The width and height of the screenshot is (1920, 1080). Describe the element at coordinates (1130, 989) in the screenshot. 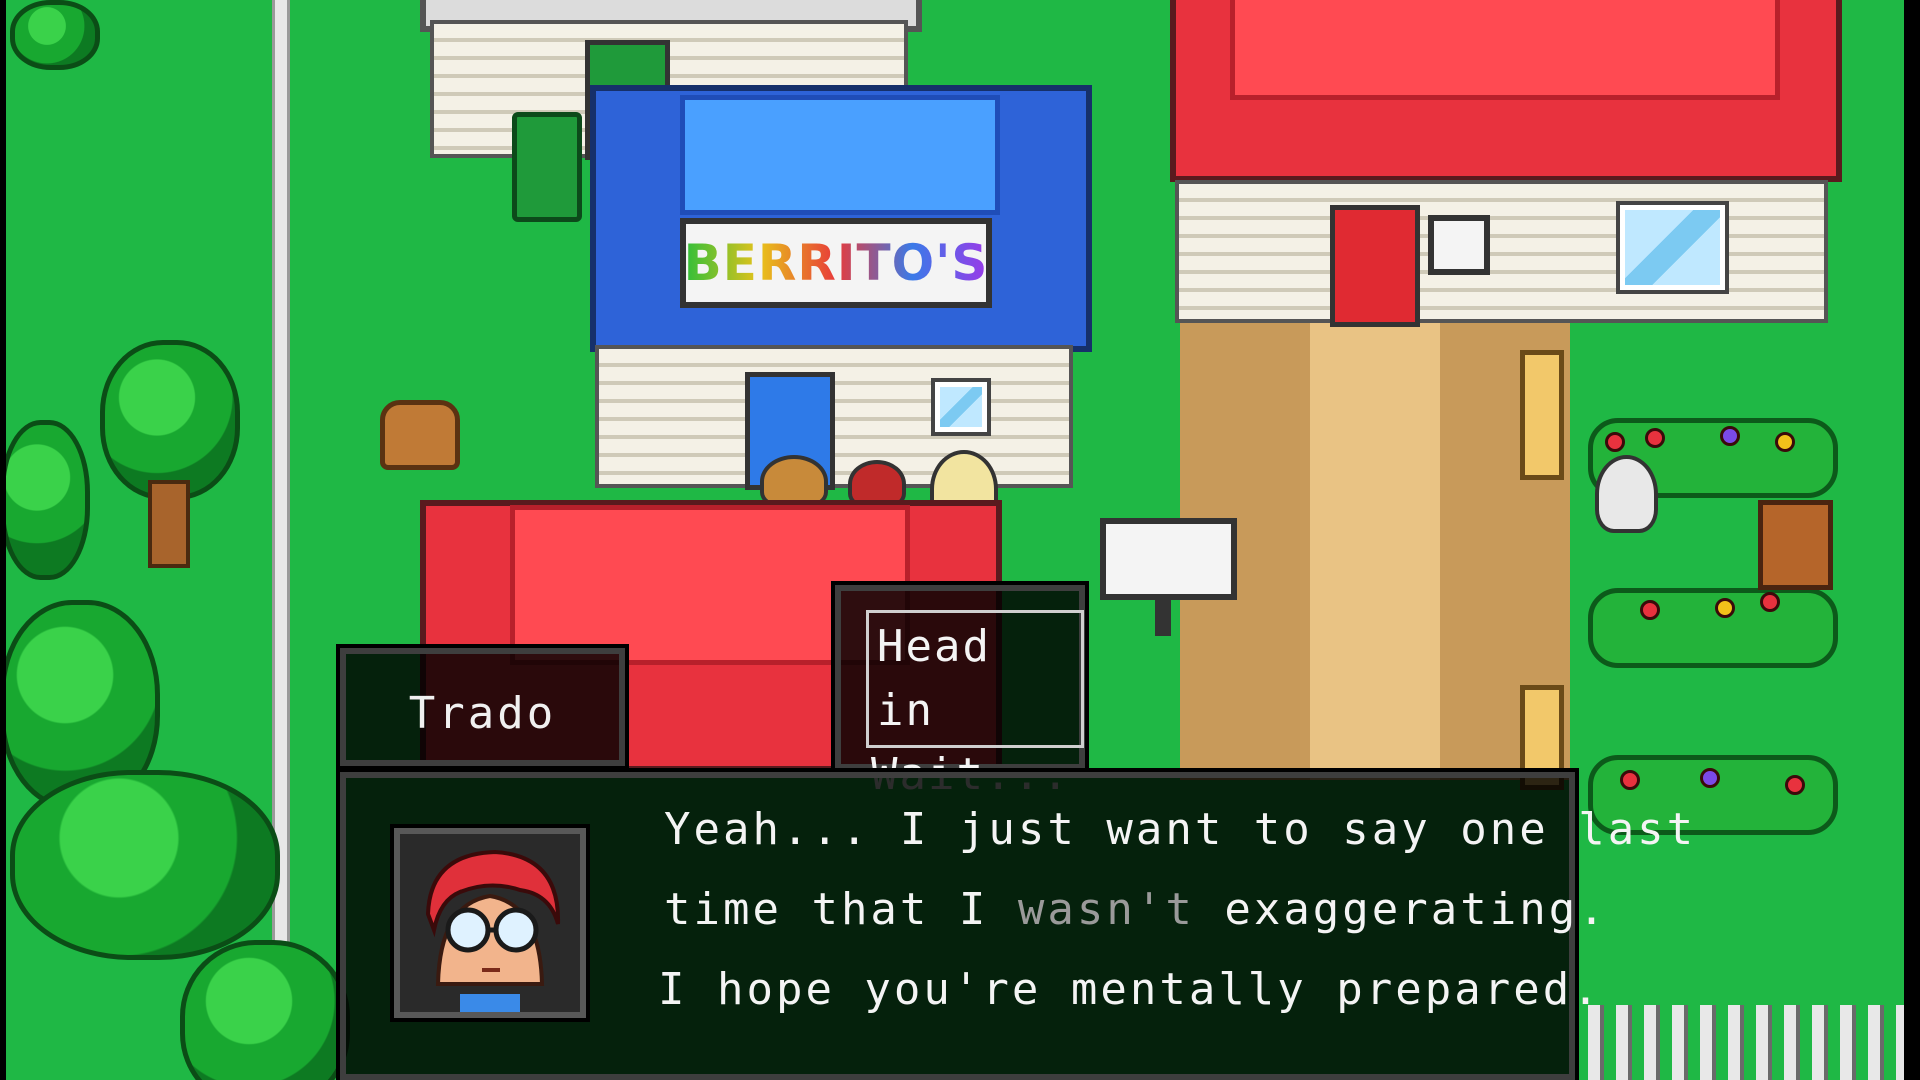

I see `dialogue-line-3: I hope you're mentally prepared.` at that location.